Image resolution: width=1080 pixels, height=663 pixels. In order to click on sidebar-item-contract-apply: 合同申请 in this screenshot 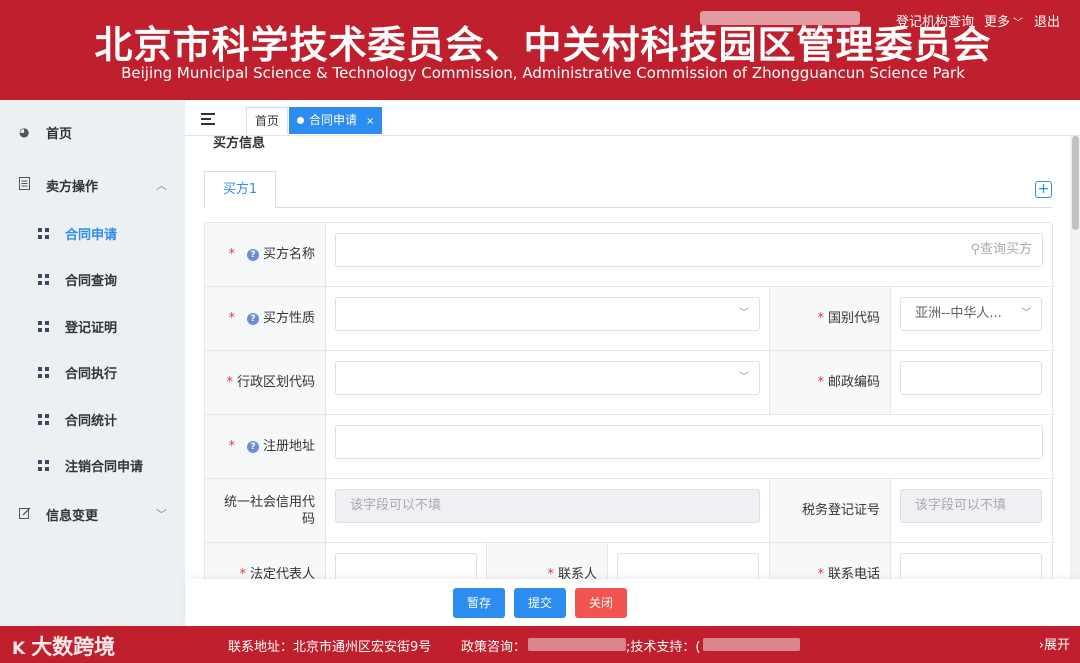, I will do `click(92, 233)`.